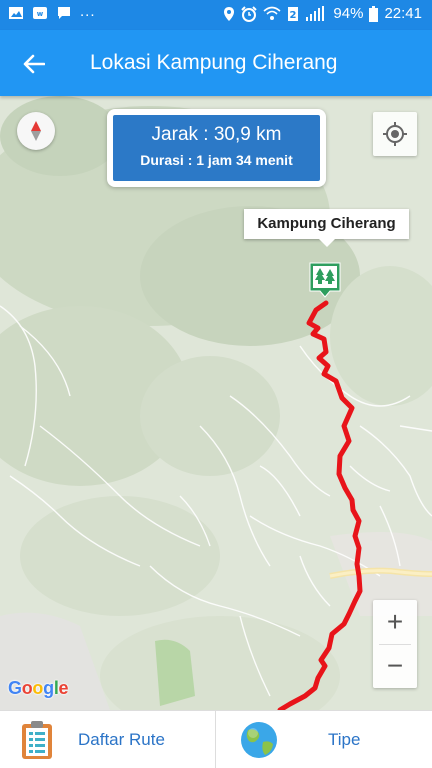 The height and width of the screenshot is (768, 432). I want to click on route-info-panel: Jarak : 30,9 km Durasi : 1 jam 34 menit, so click(216, 148).